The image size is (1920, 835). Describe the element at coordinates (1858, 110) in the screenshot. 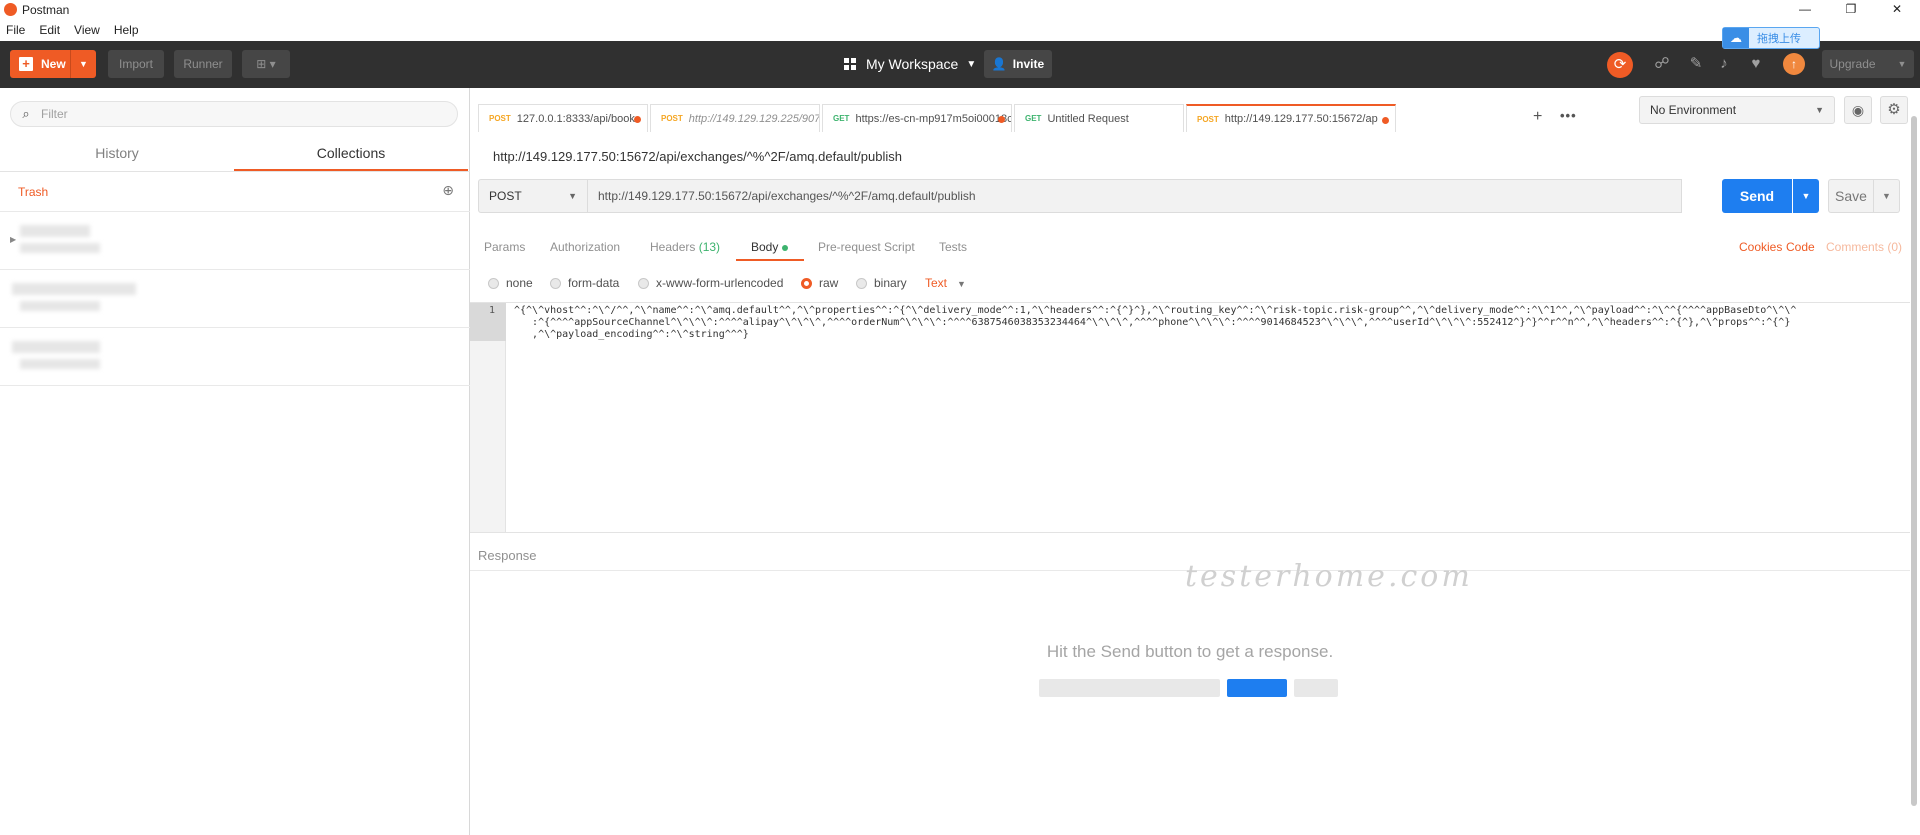

I see `eye-icon: ◉` at that location.